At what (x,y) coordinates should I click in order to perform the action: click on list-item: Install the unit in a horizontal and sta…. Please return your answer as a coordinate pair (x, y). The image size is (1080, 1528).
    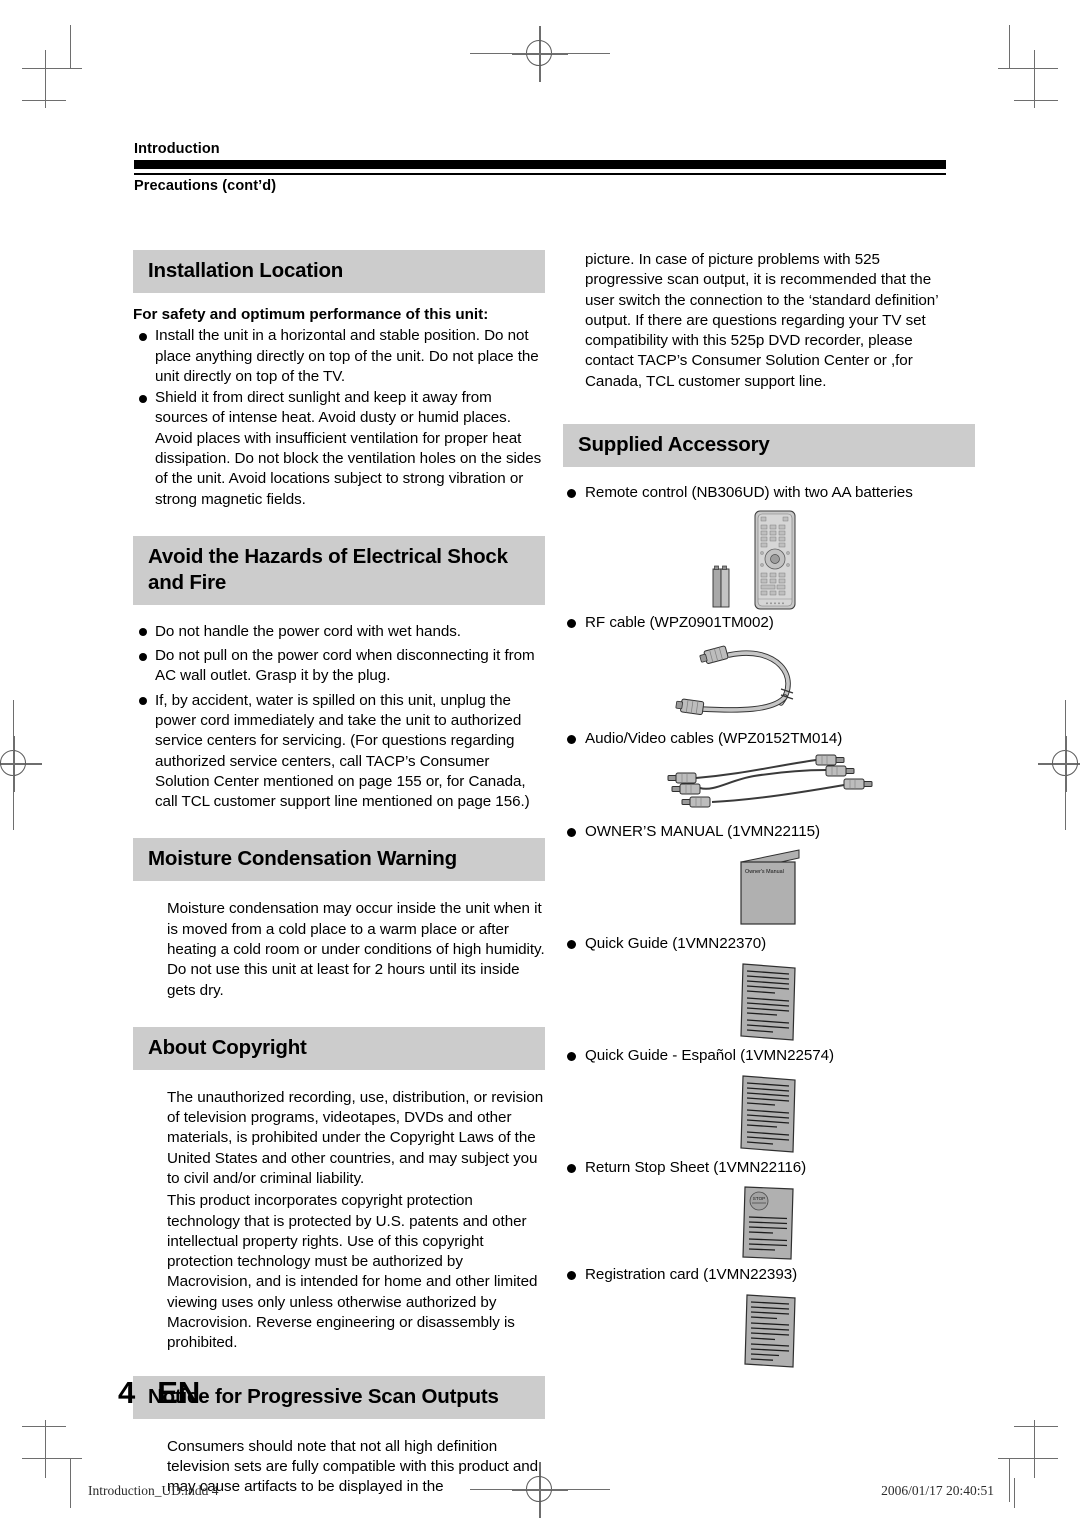
    Looking at the image, I should click on (339, 356).